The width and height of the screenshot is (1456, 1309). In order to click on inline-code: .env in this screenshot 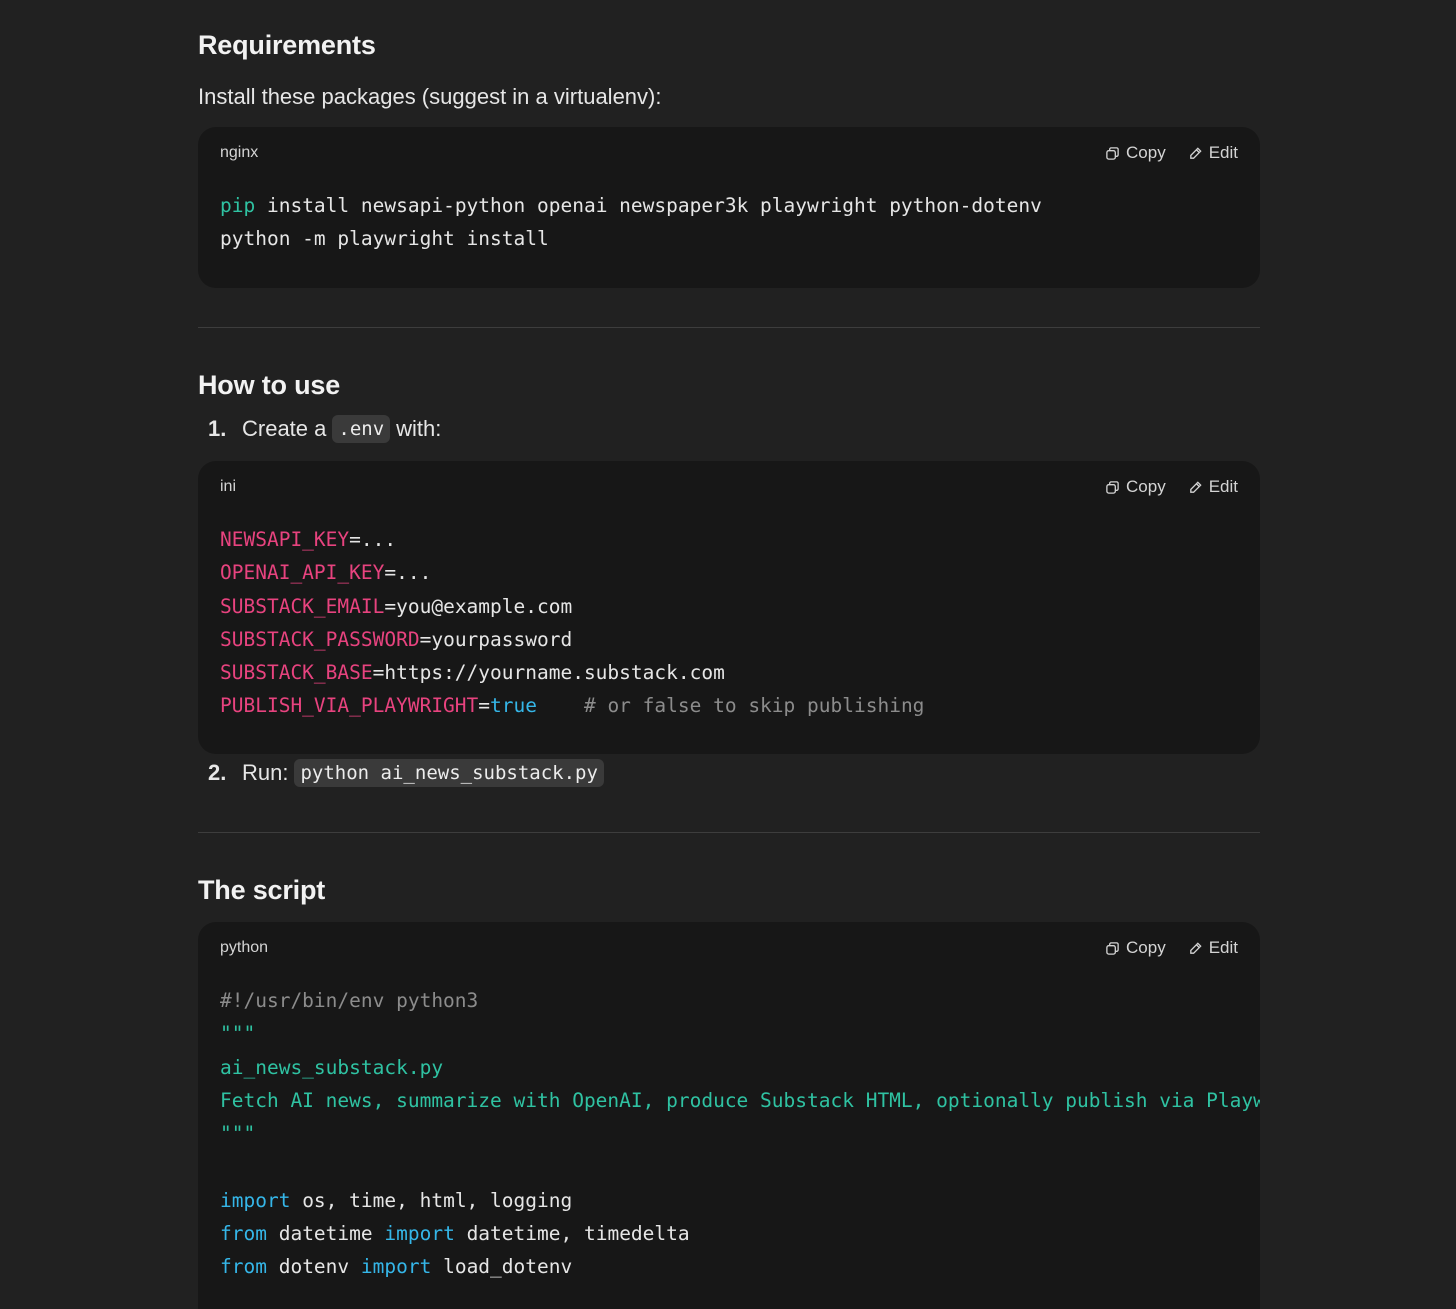, I will do `click(361, 429)`.